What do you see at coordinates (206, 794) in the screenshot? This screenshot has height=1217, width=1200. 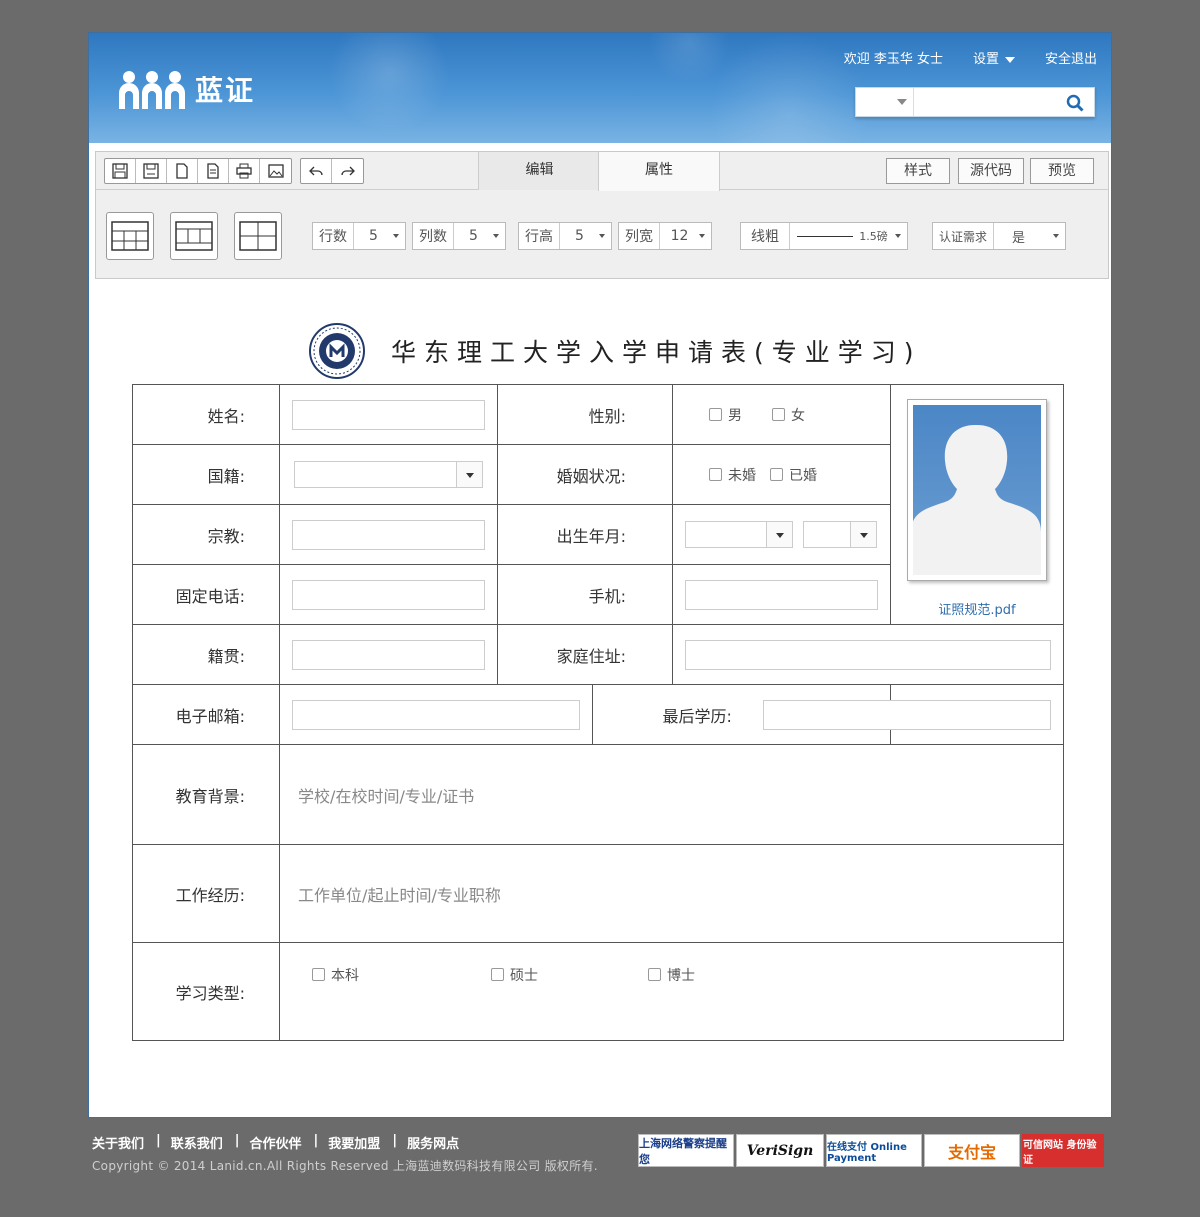 I see `education-label: 教育背景:` at bounding box center [206, 794].